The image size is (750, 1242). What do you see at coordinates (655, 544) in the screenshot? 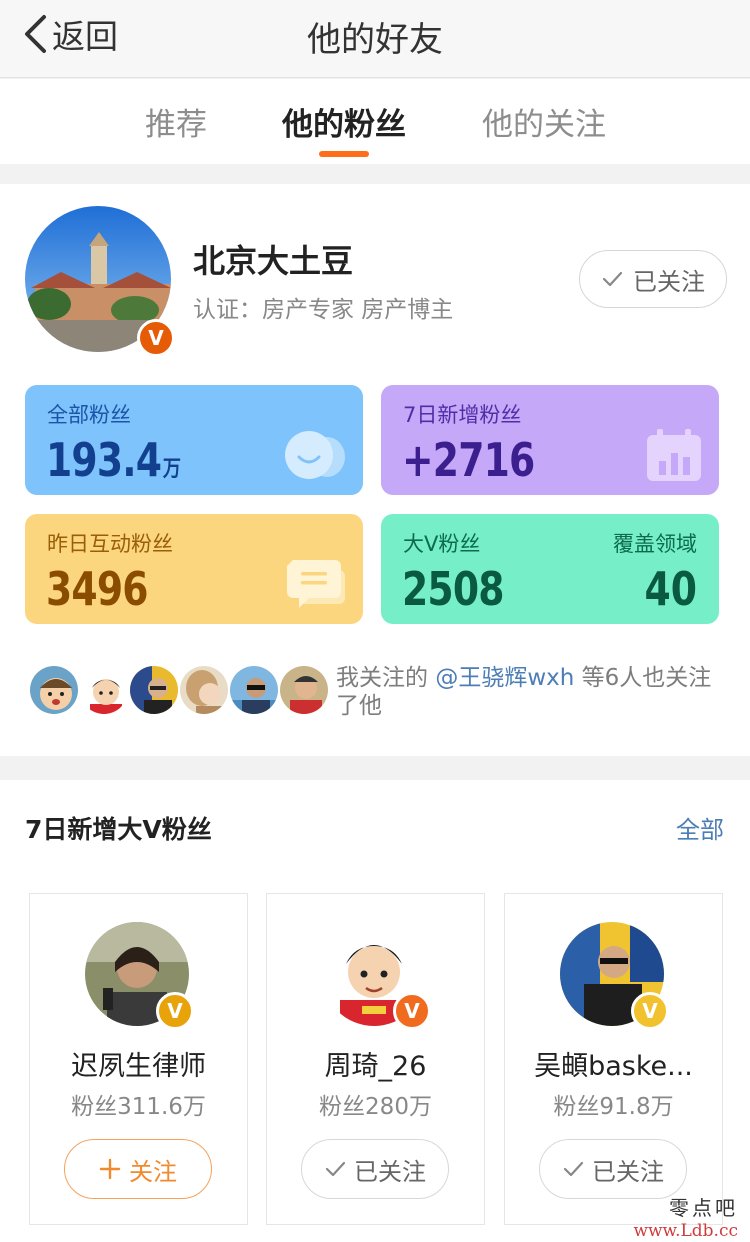
I see `stat-domain-label: 覆盖领域` at bounding box center [655, 544].